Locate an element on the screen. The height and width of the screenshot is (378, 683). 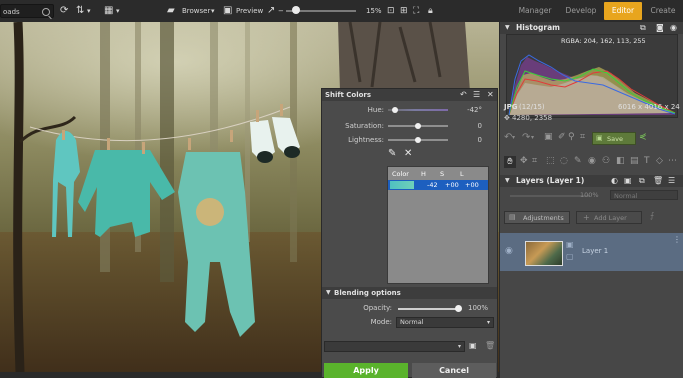
refresh-icon: ⟳ is located at coordinates (64, 11).